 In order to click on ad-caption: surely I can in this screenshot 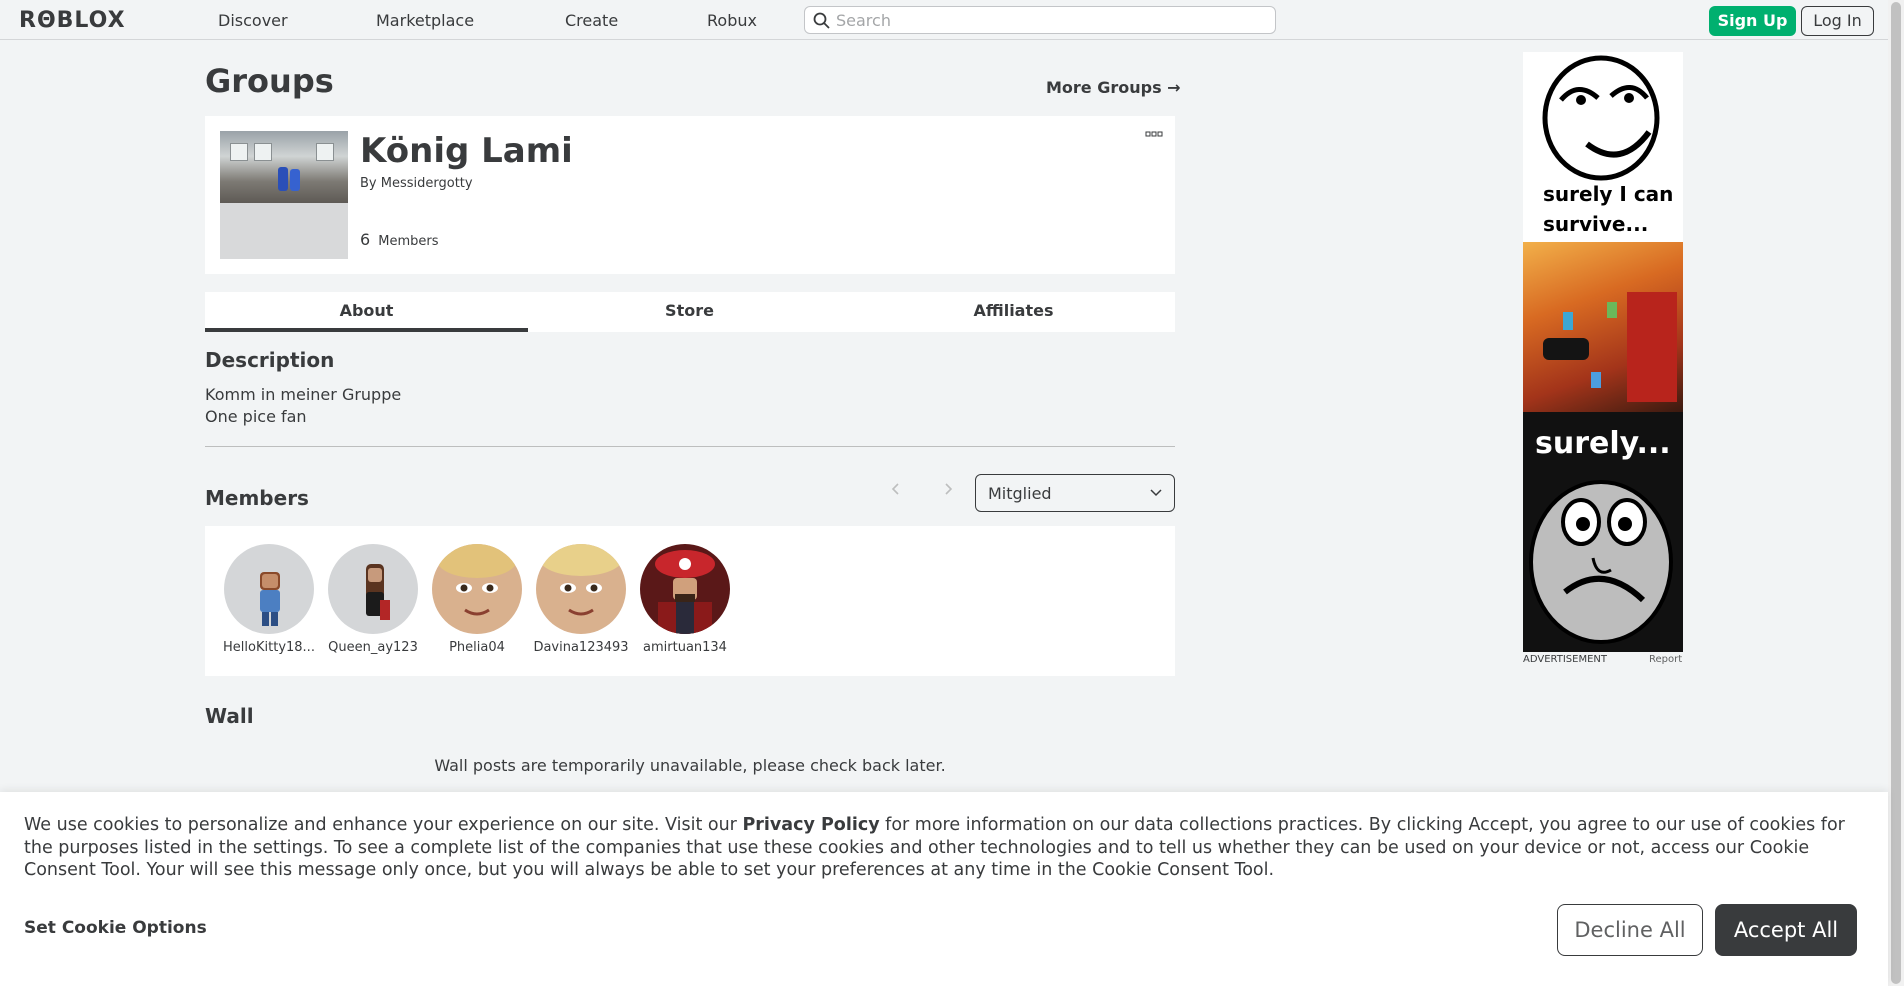, I will do `click(1608, 194)`.